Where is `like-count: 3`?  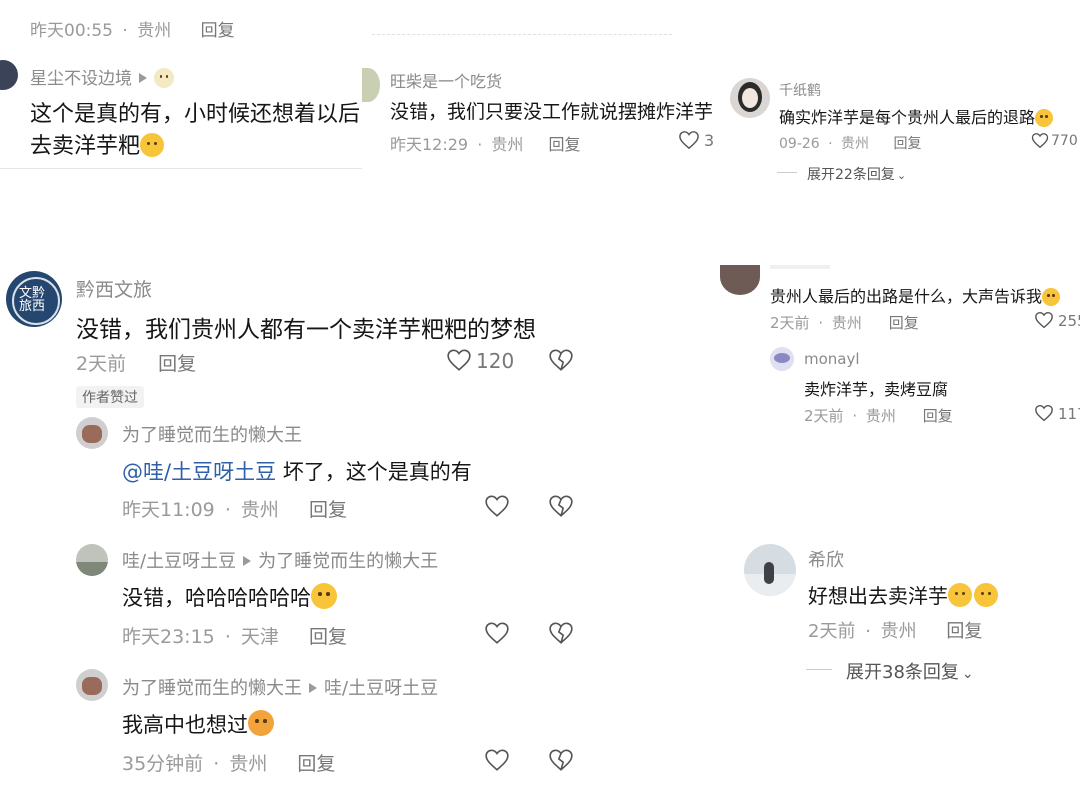
like-count: 3 is located at coordinates (709, 140).